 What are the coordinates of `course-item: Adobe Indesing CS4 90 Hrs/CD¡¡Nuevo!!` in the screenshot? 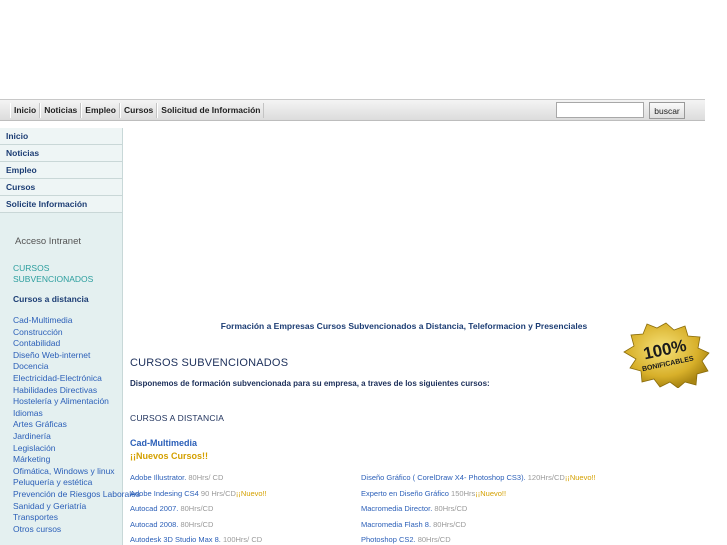 It's located at (245, 494).